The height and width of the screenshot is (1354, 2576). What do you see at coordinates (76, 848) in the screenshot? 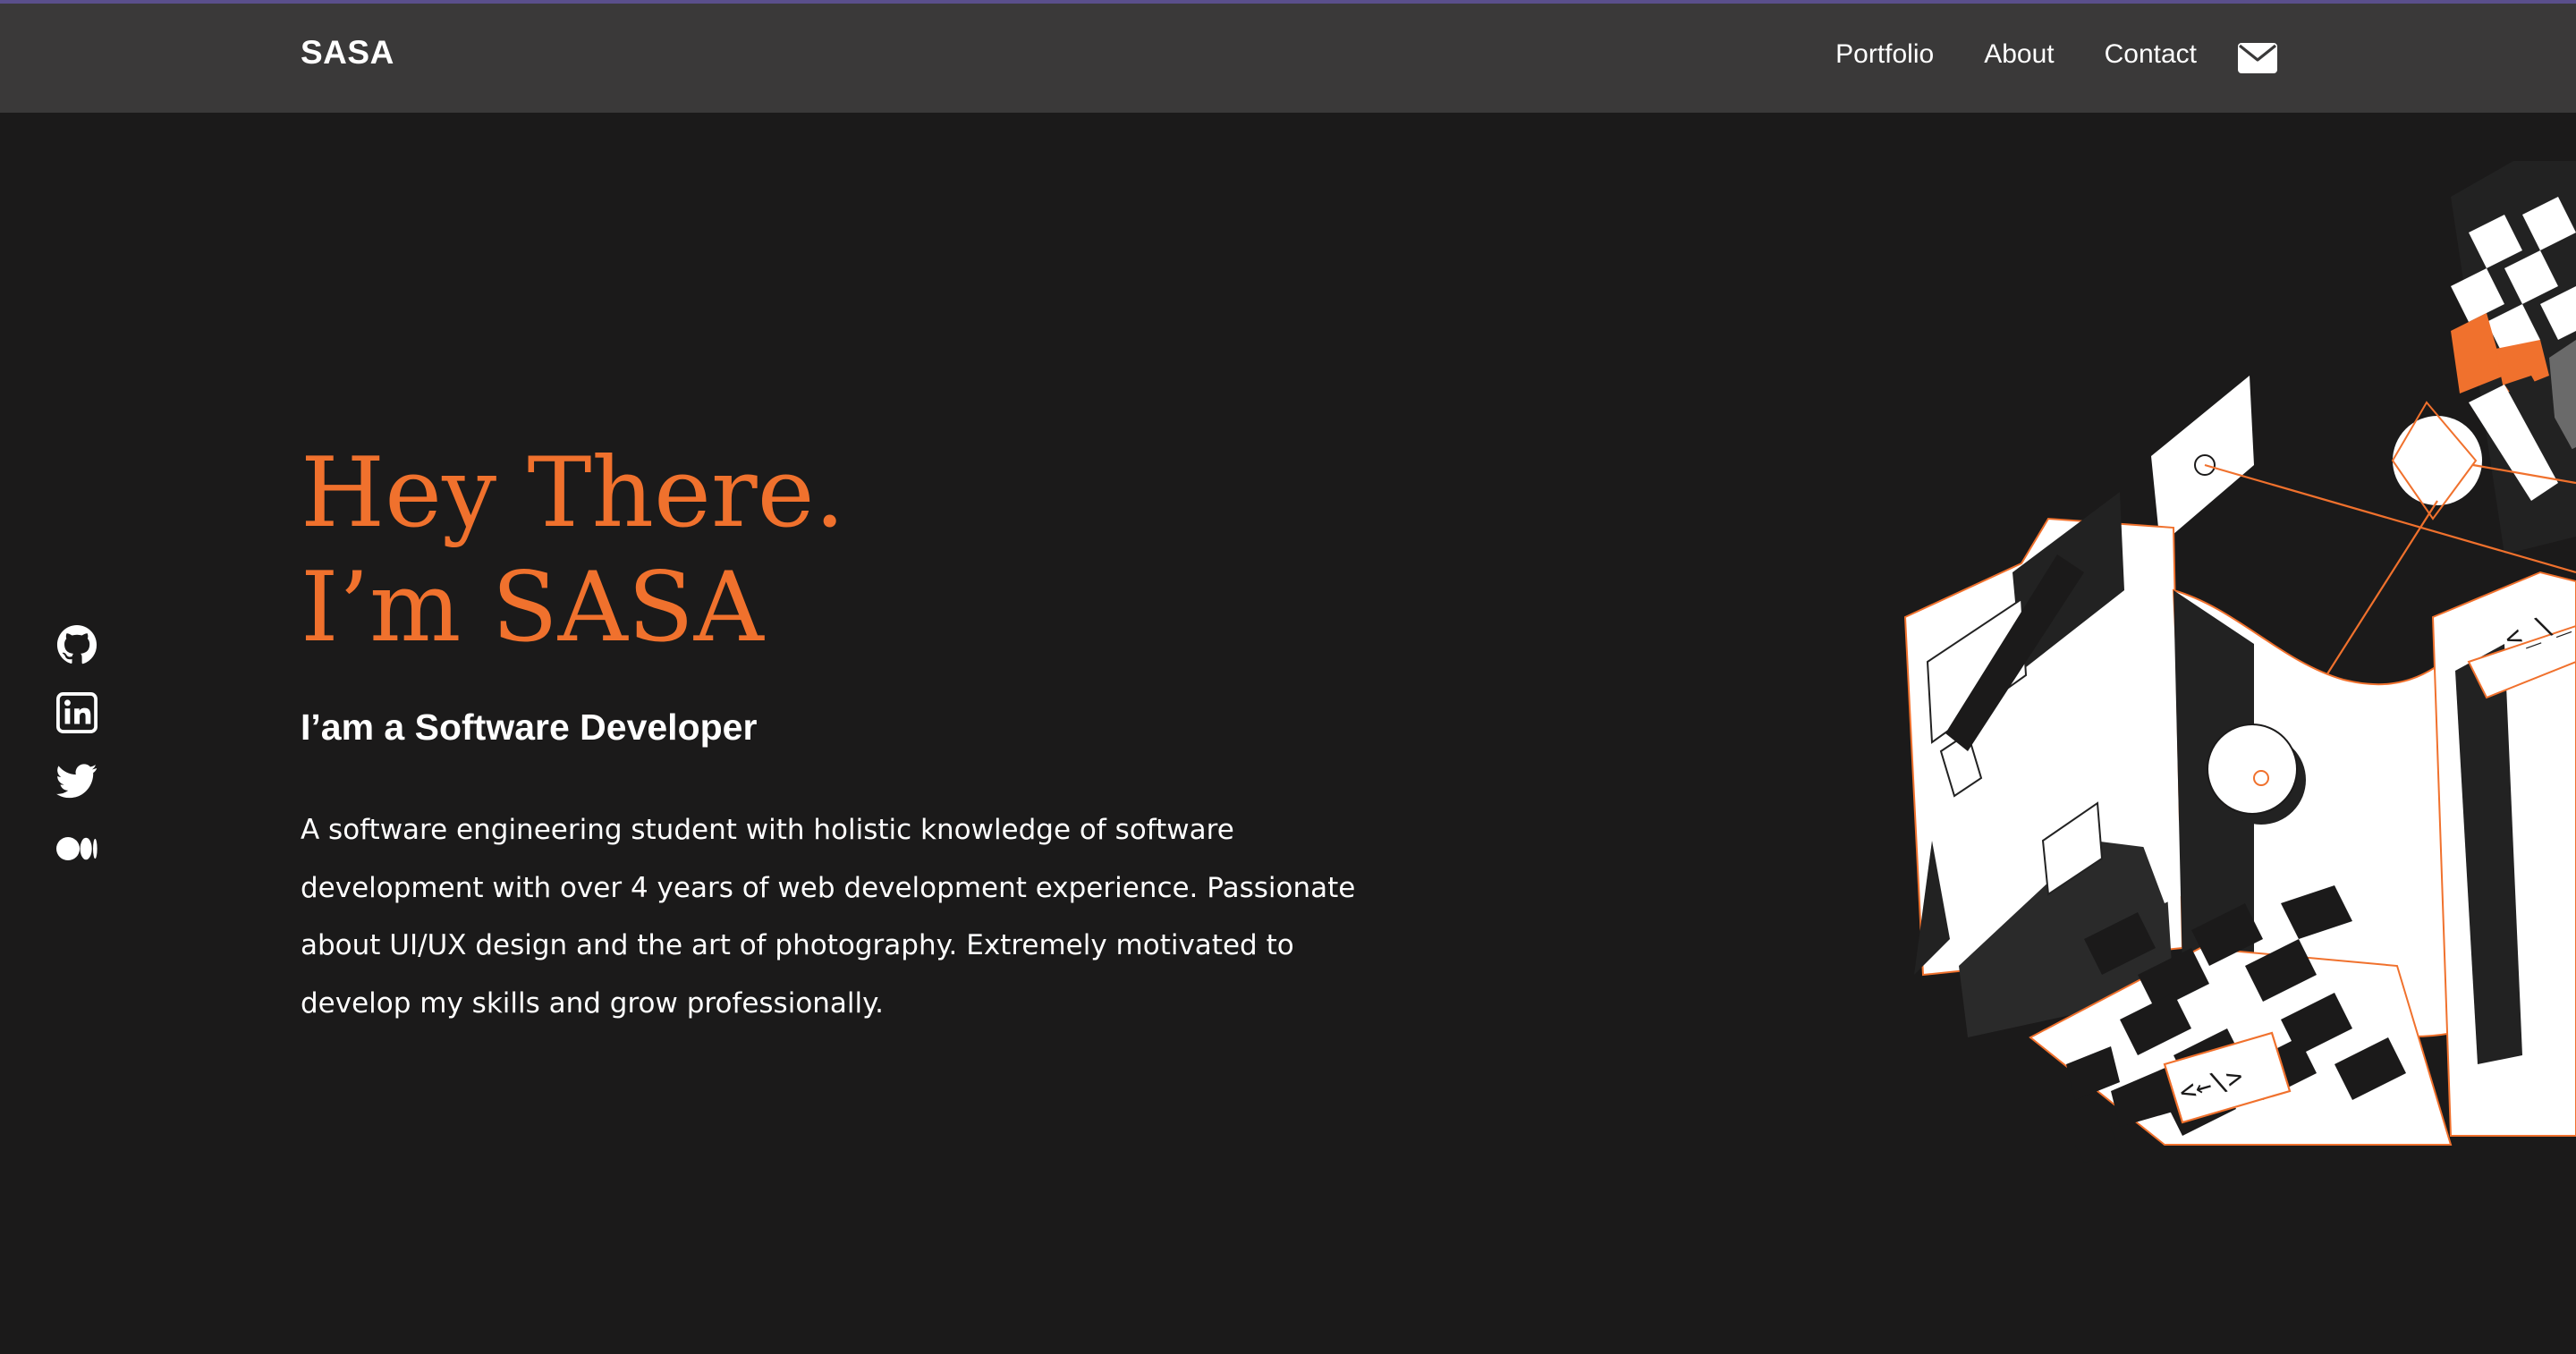
I see `medium-icon` at bounding box center [76, 848].